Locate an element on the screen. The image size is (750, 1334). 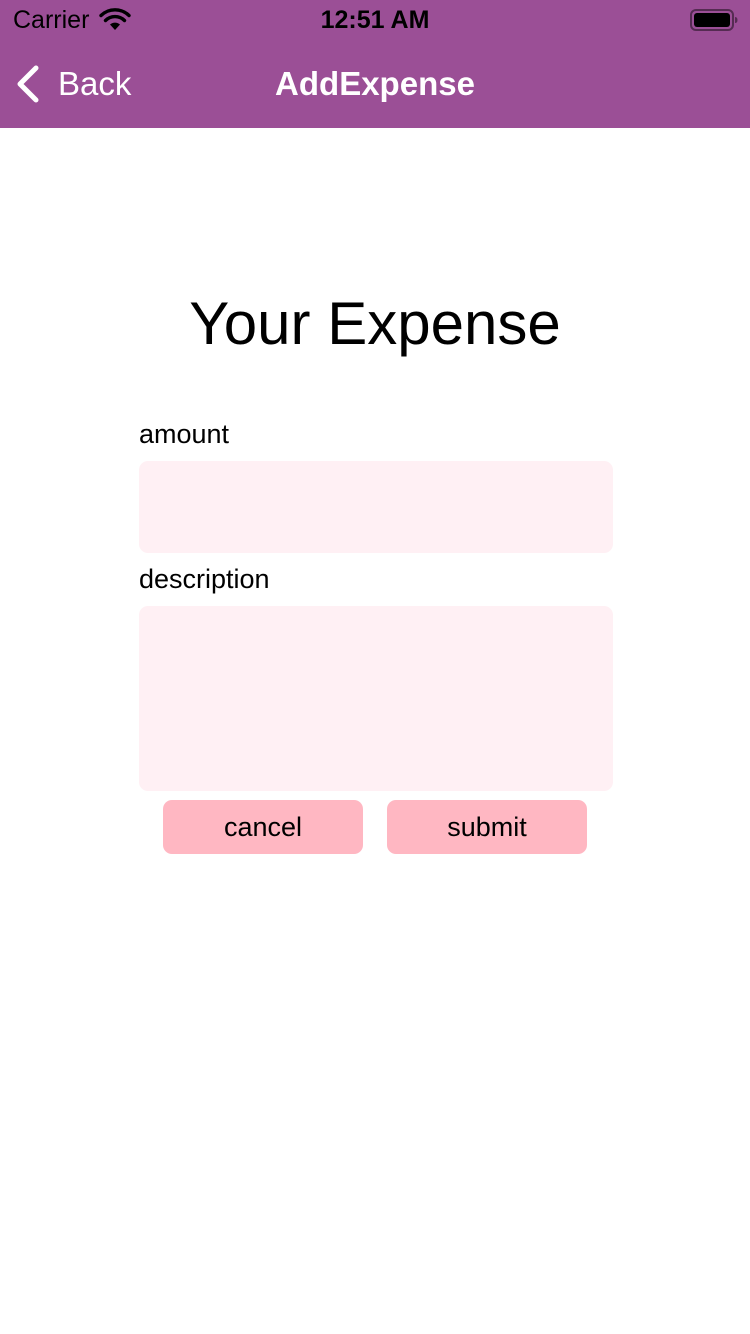
battery-icon is located at coordinates (714, 20).